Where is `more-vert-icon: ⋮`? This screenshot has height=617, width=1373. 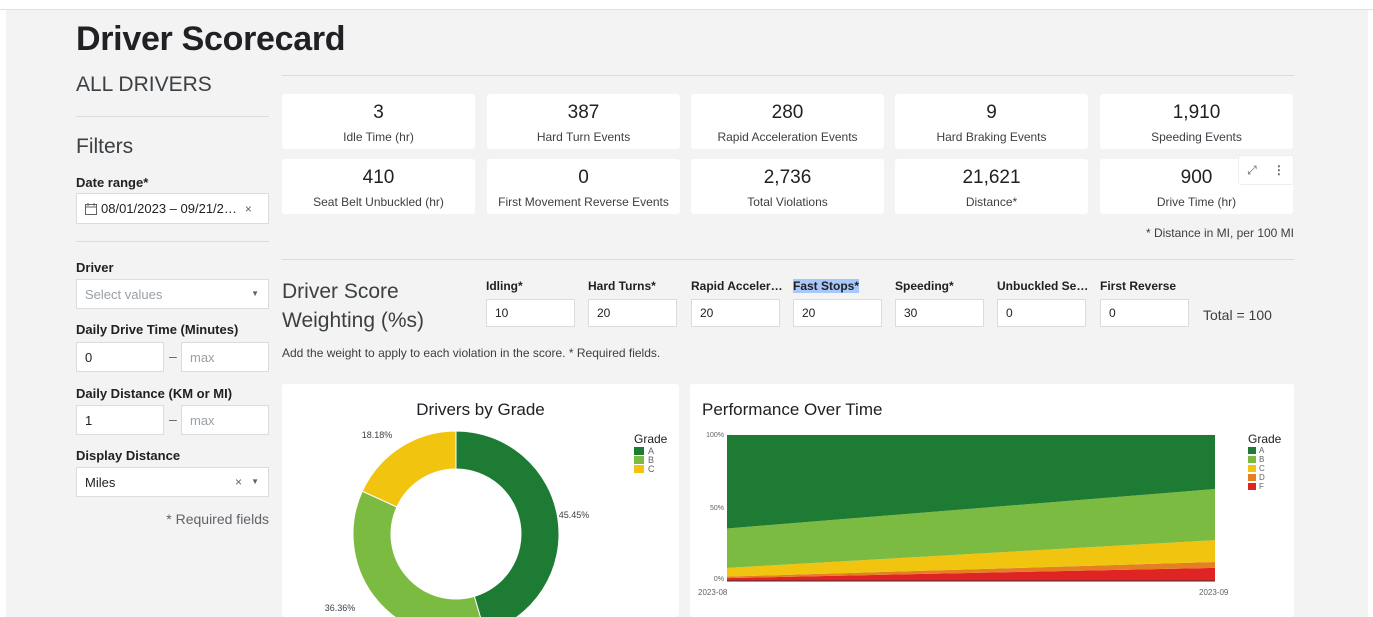
more-vert-icon: ⋮ is located at coordinates (1279, 170).